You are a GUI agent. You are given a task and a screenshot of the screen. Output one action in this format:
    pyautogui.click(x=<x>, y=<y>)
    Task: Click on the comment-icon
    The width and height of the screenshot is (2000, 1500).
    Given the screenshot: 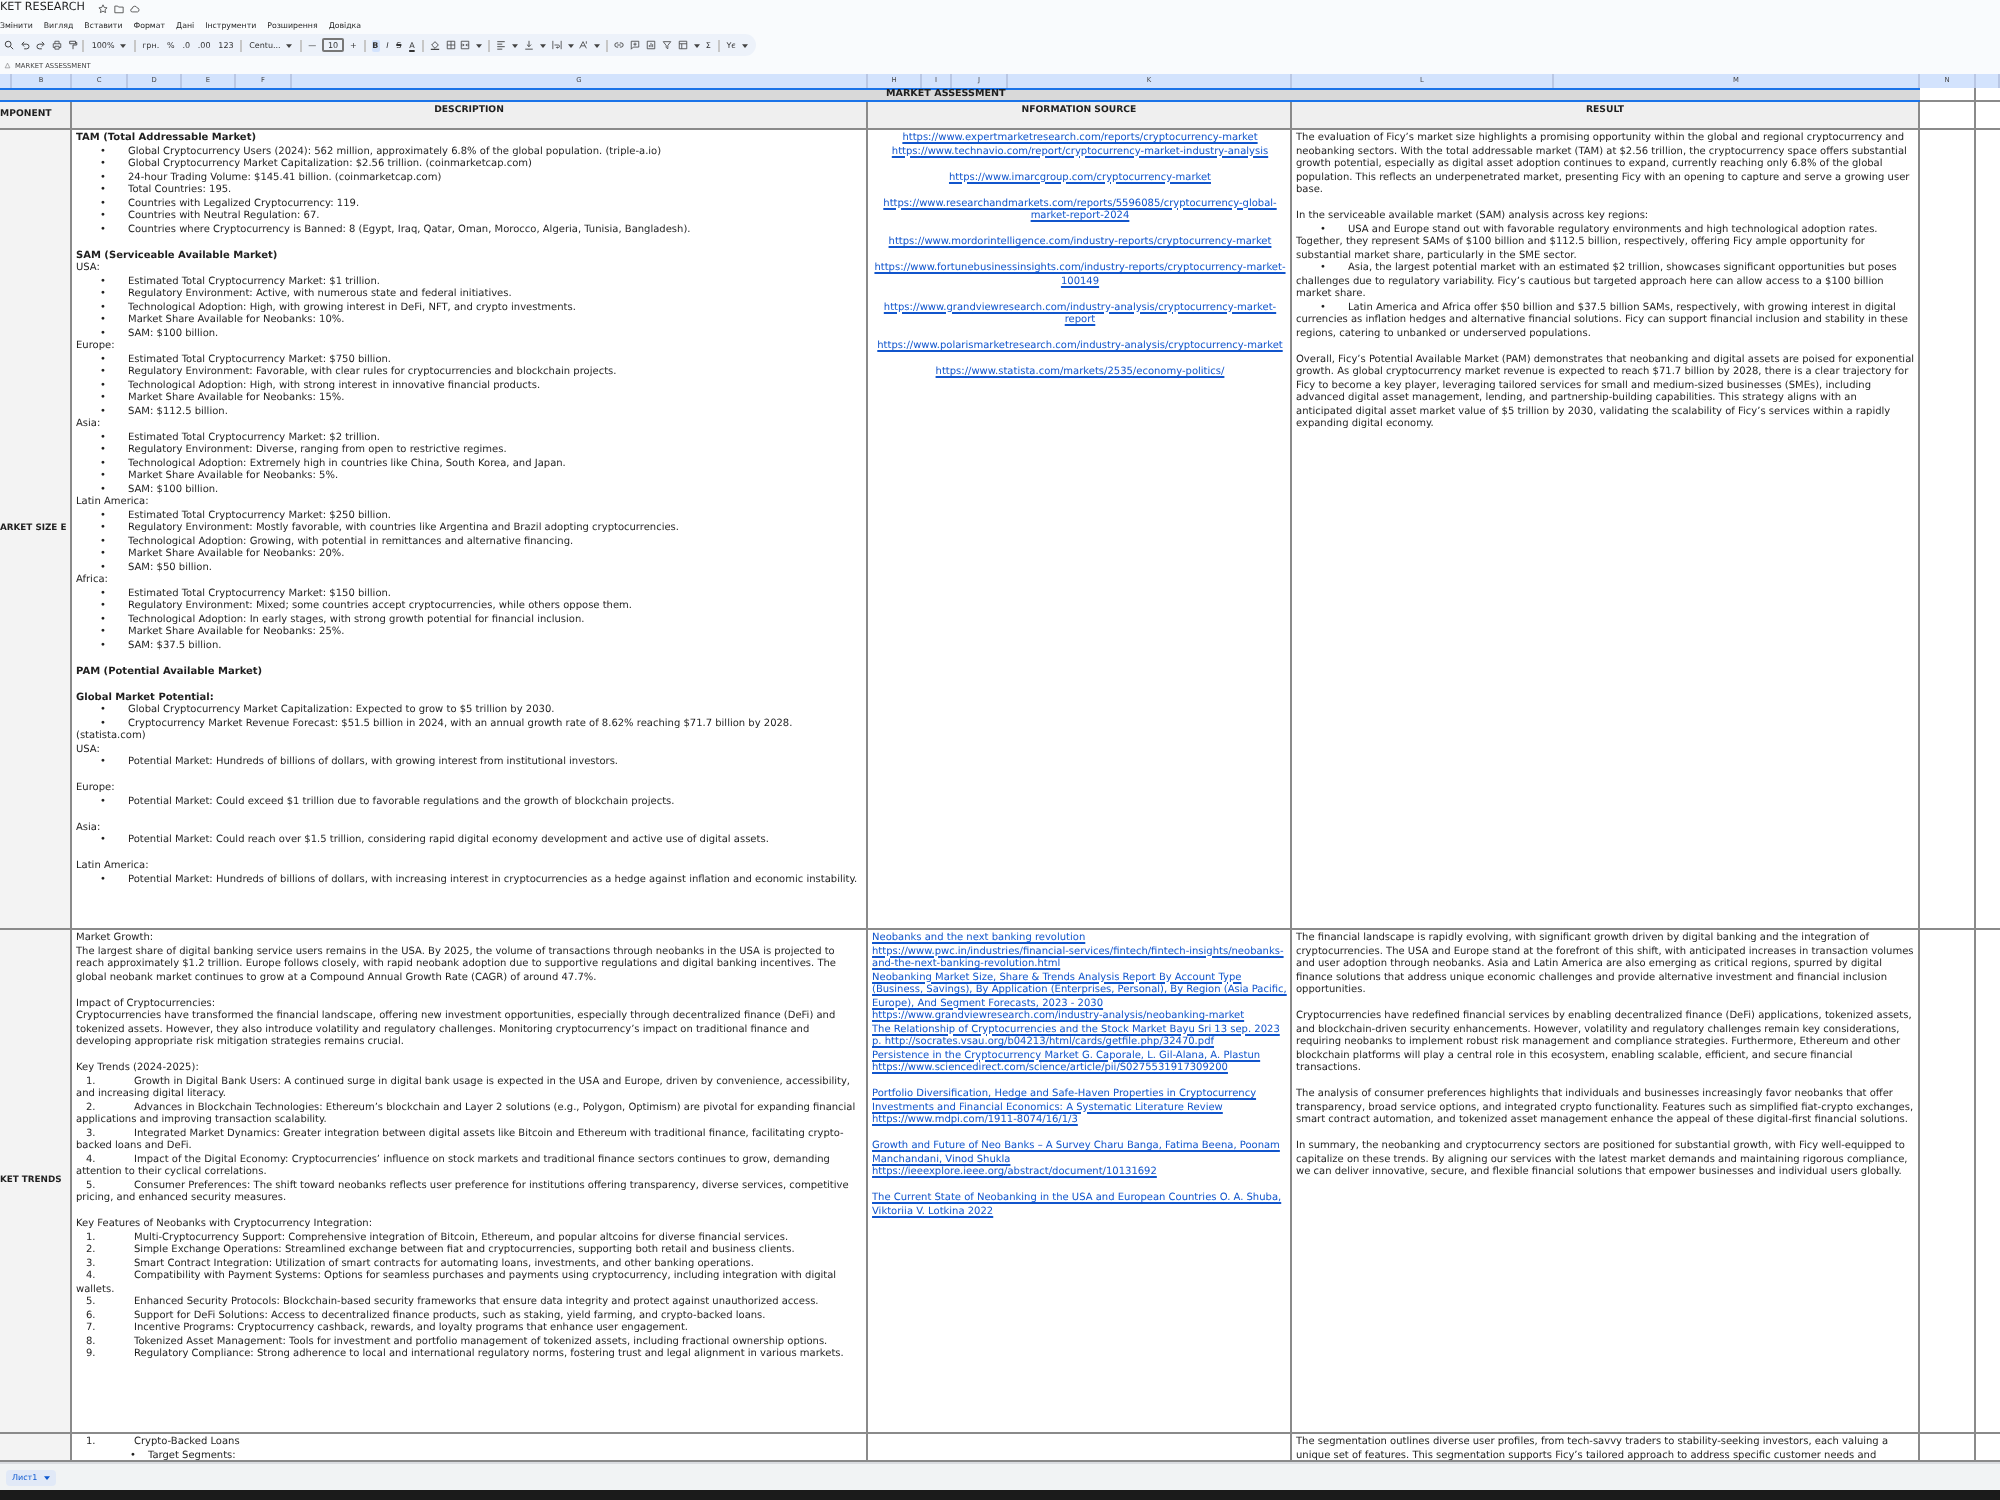 What is the action you would take?
    pyautogui.click(x=634, y=45)
    